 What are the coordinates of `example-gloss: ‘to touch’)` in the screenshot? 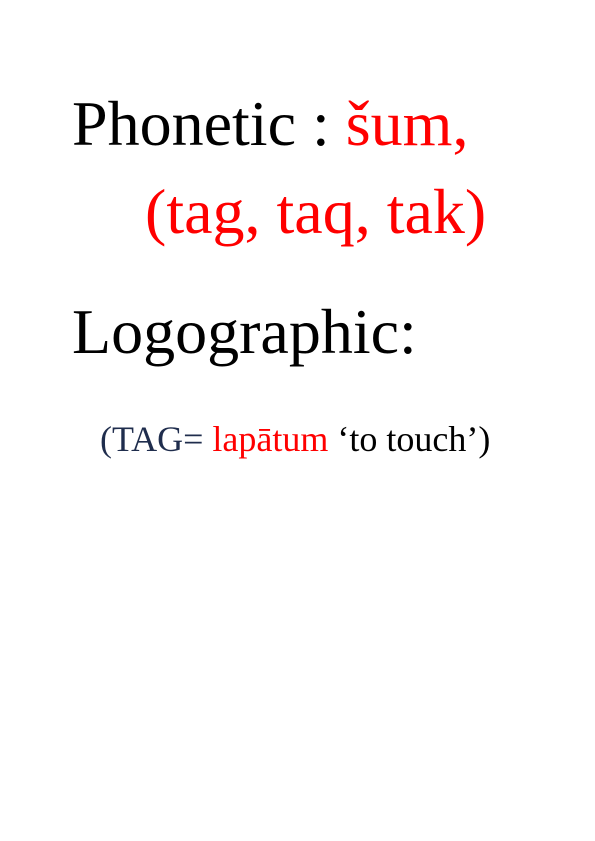 It's located at (409, 439).